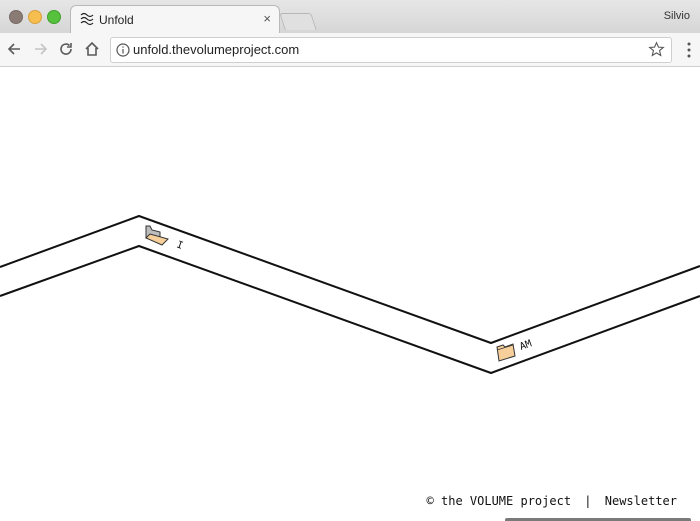 The height and width of the screenshot is (521, 700). What do you see at coordinates (298, 21) in the screenshot?
I see `new-tab-button` at bounding box center [298, 21].